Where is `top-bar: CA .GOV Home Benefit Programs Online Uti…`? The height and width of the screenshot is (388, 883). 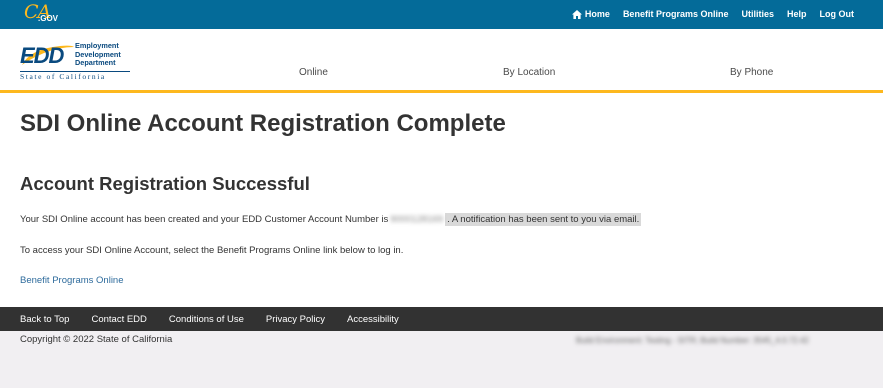 top-bar: CA .GOV Home Benefit Programs Online Uti… is located at coordinates (441, 14).